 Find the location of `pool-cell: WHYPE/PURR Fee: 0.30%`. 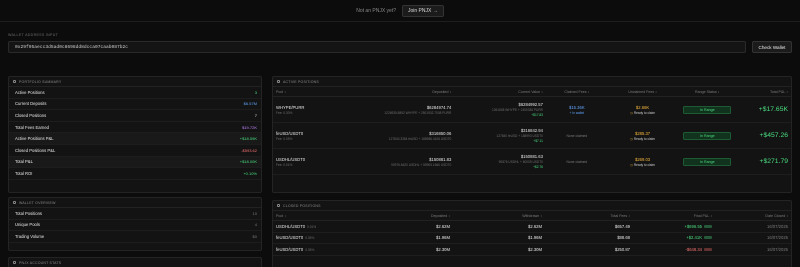

pool-cell: WHYPE/PURR Fee: 0.30% is located at coordinates (318, 110).